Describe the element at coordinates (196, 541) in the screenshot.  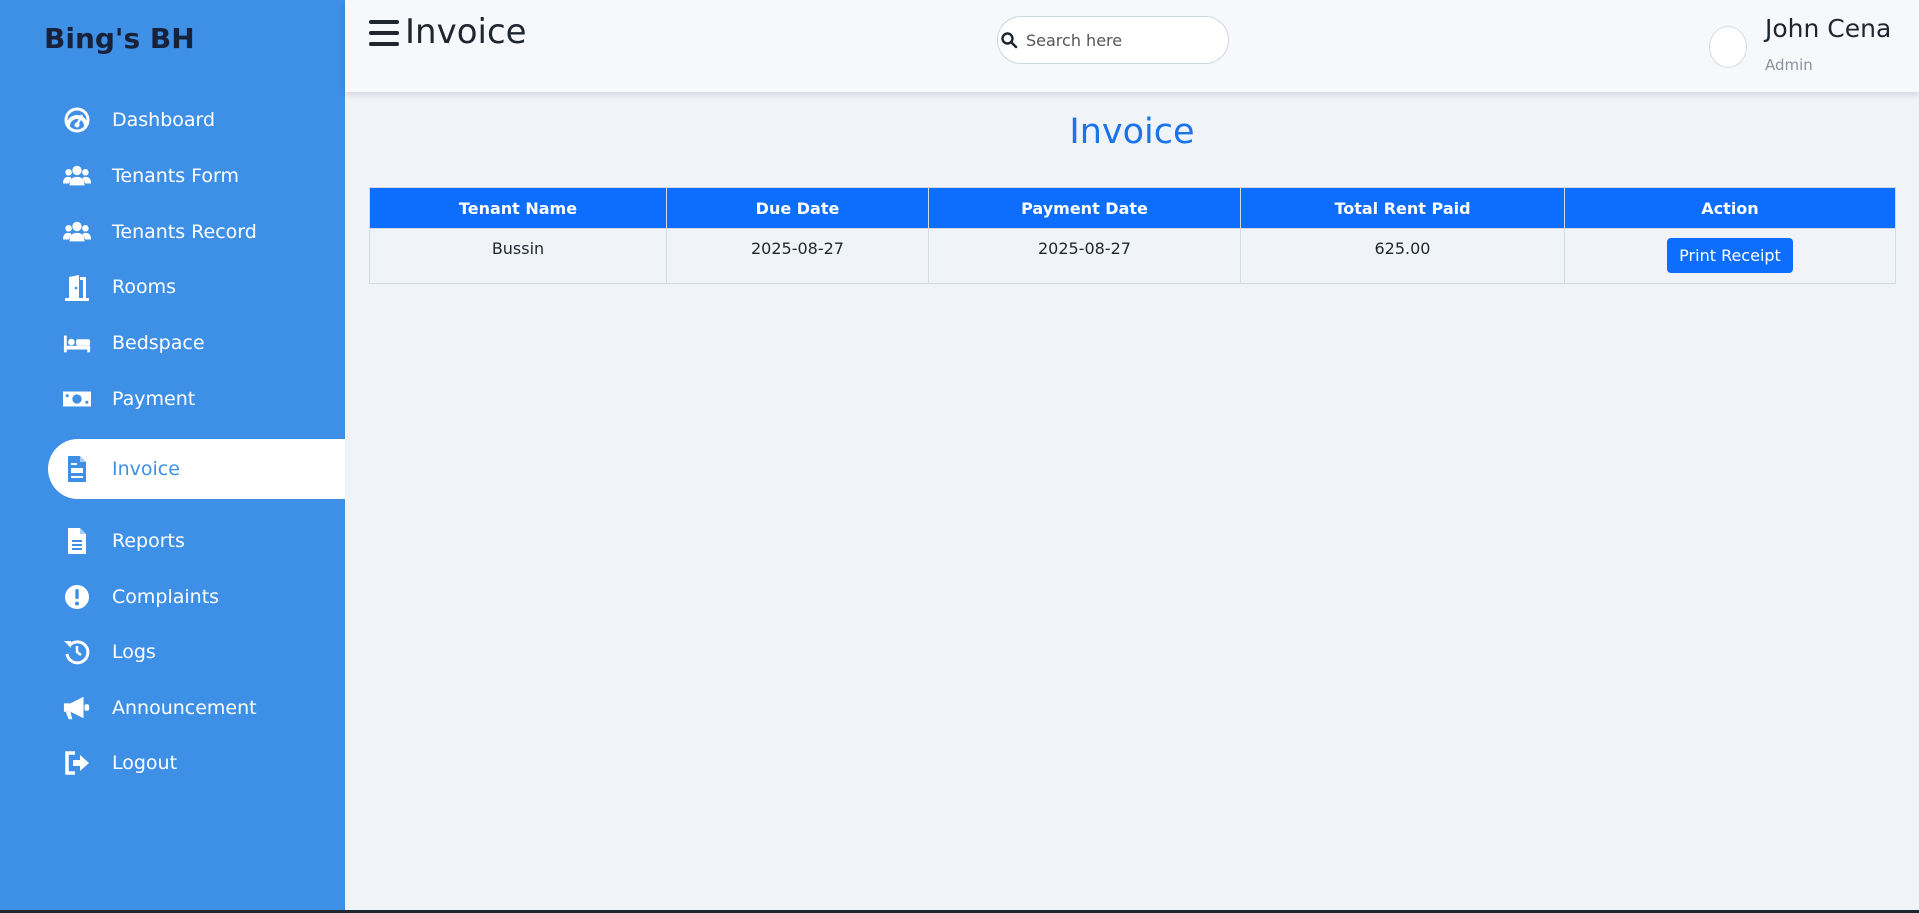
I see `sidebar-item-reports: Reports` at that location.